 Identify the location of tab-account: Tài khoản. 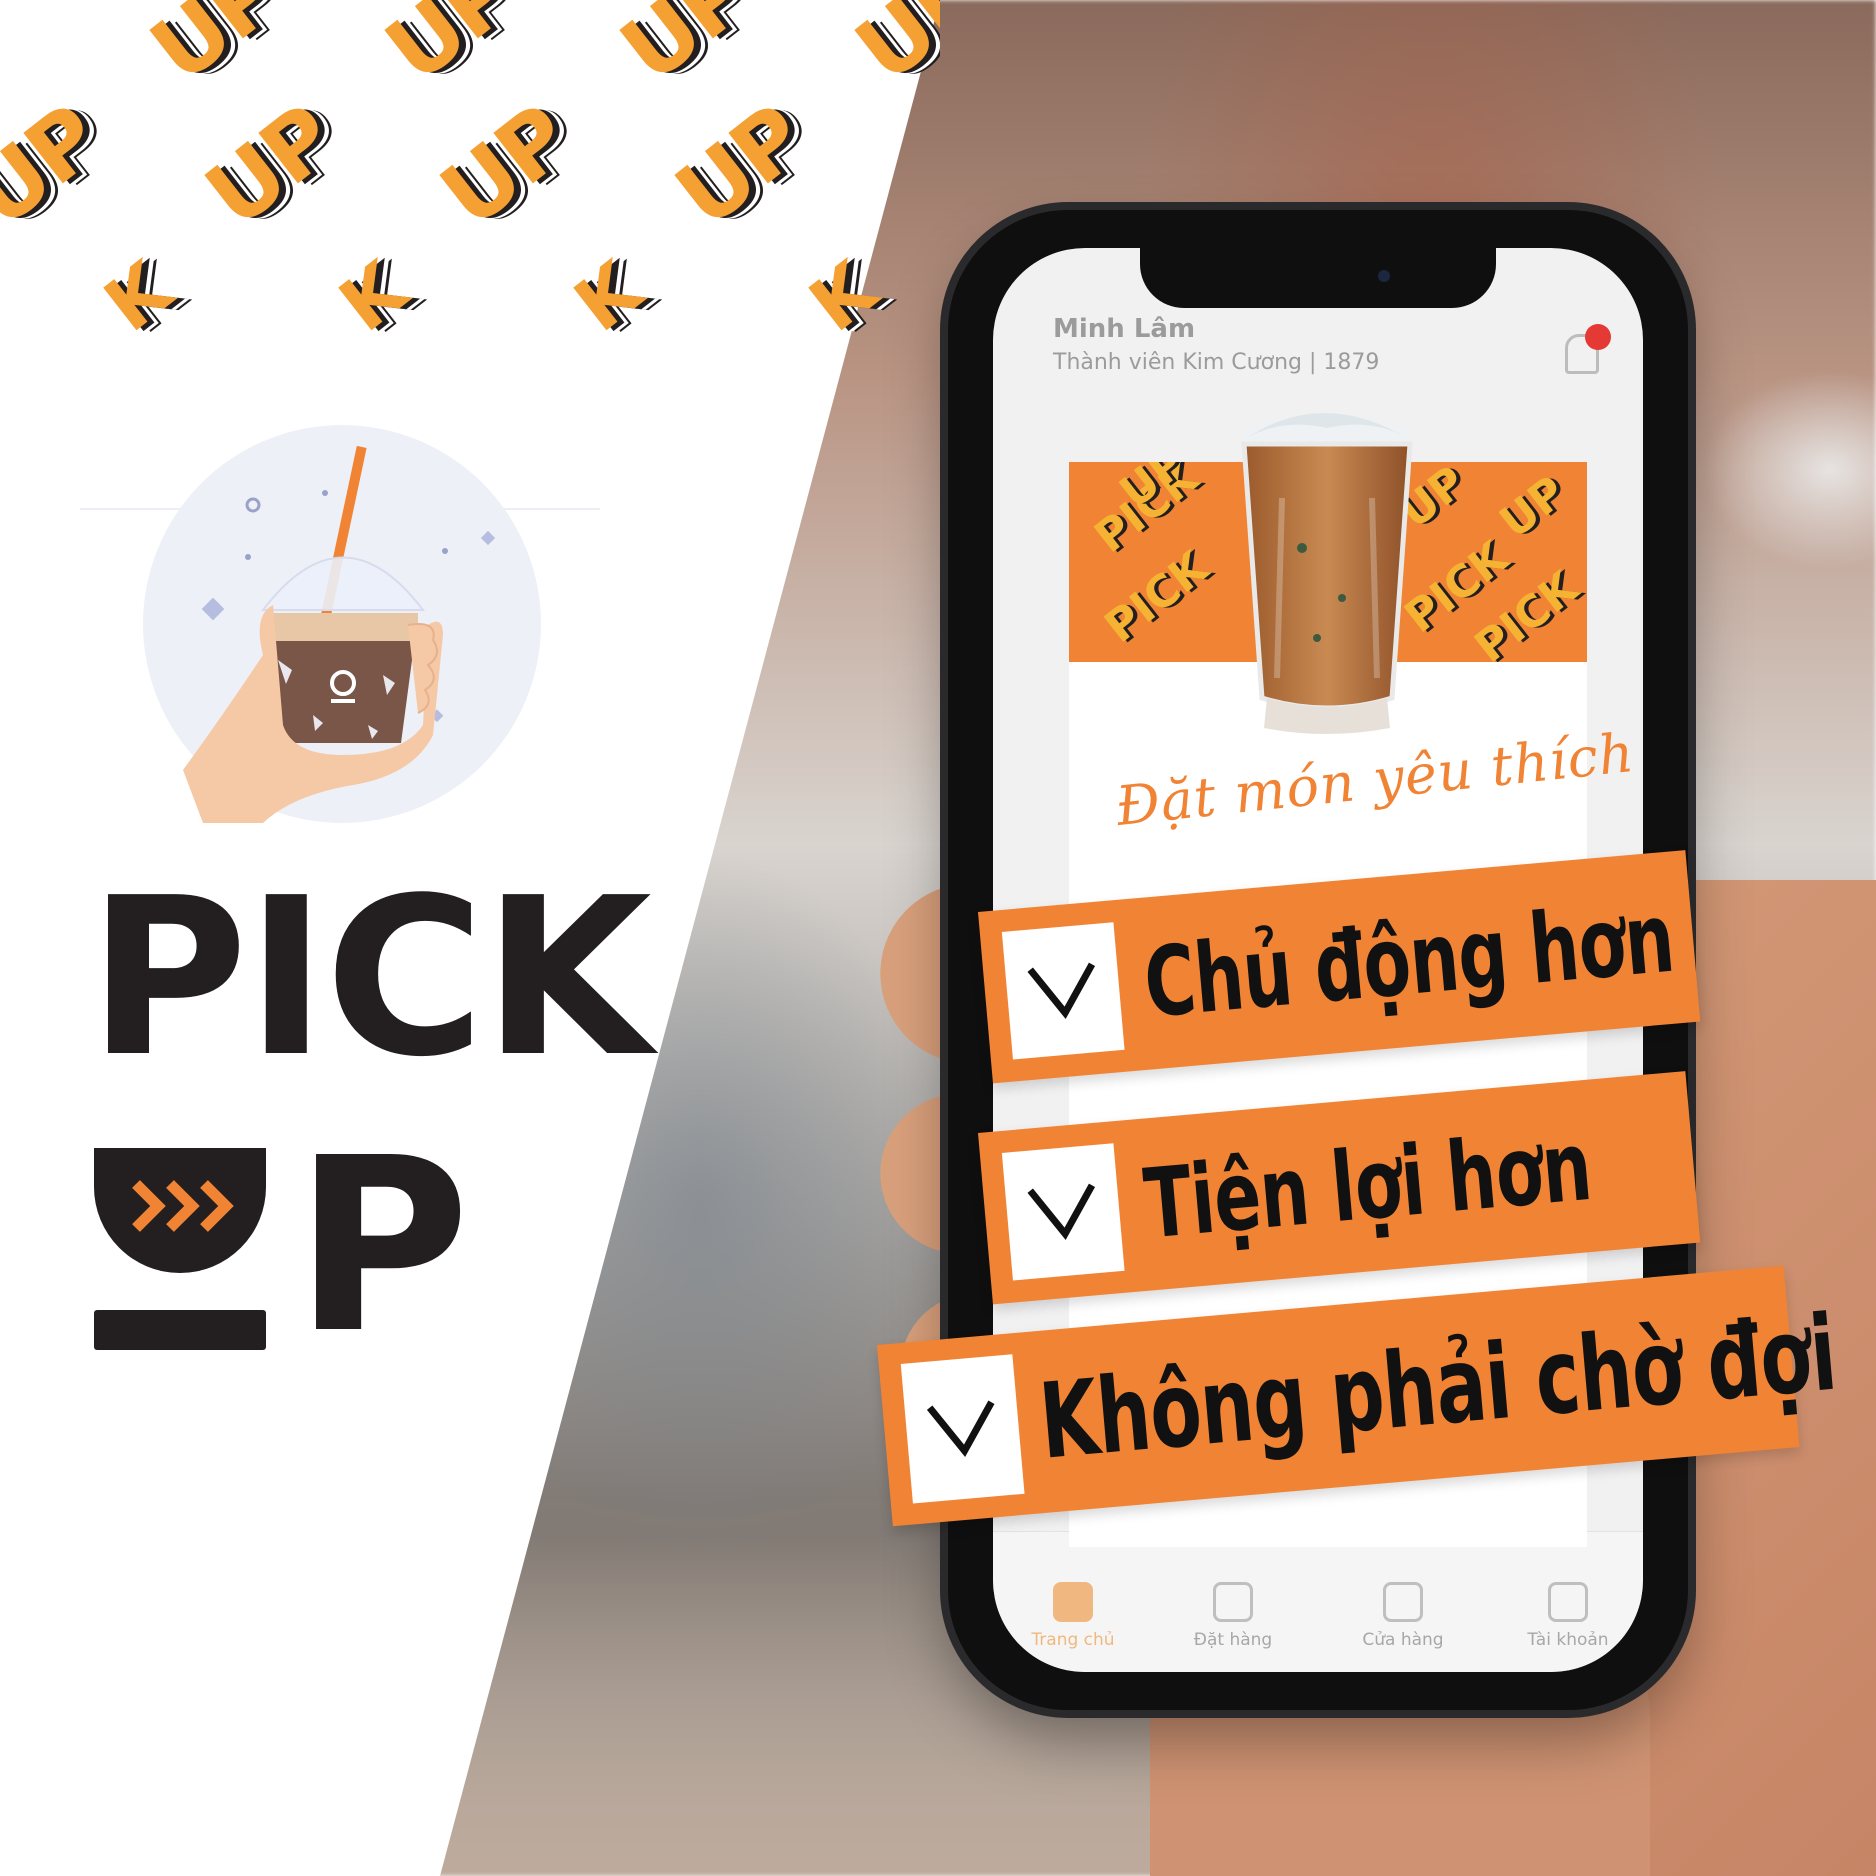
(1568, 1616).